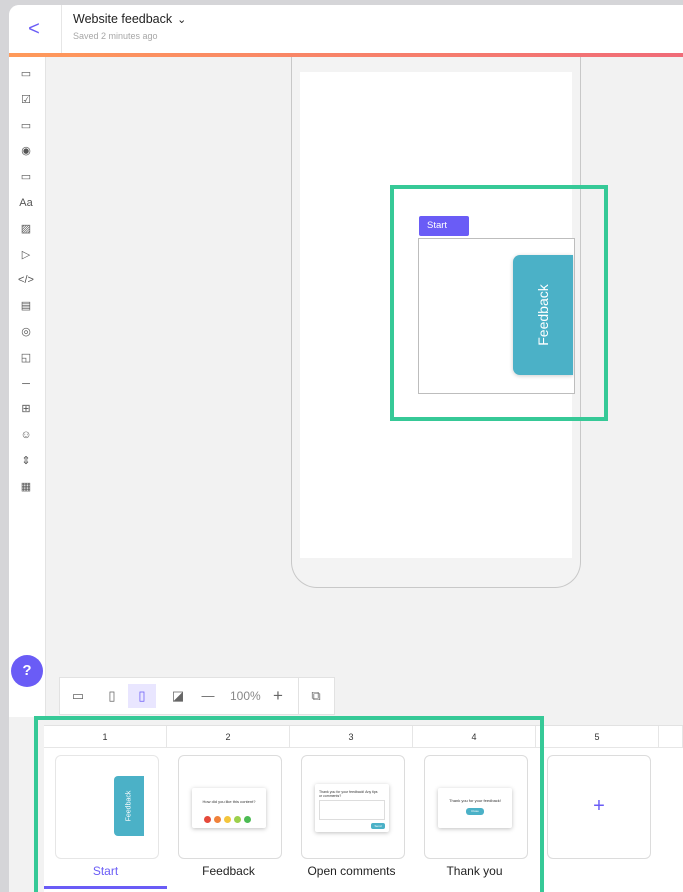  I want to click on device-switcher: ▭ ▯ ▯ ◪ — 100% + ⧉, so click(197, 696).